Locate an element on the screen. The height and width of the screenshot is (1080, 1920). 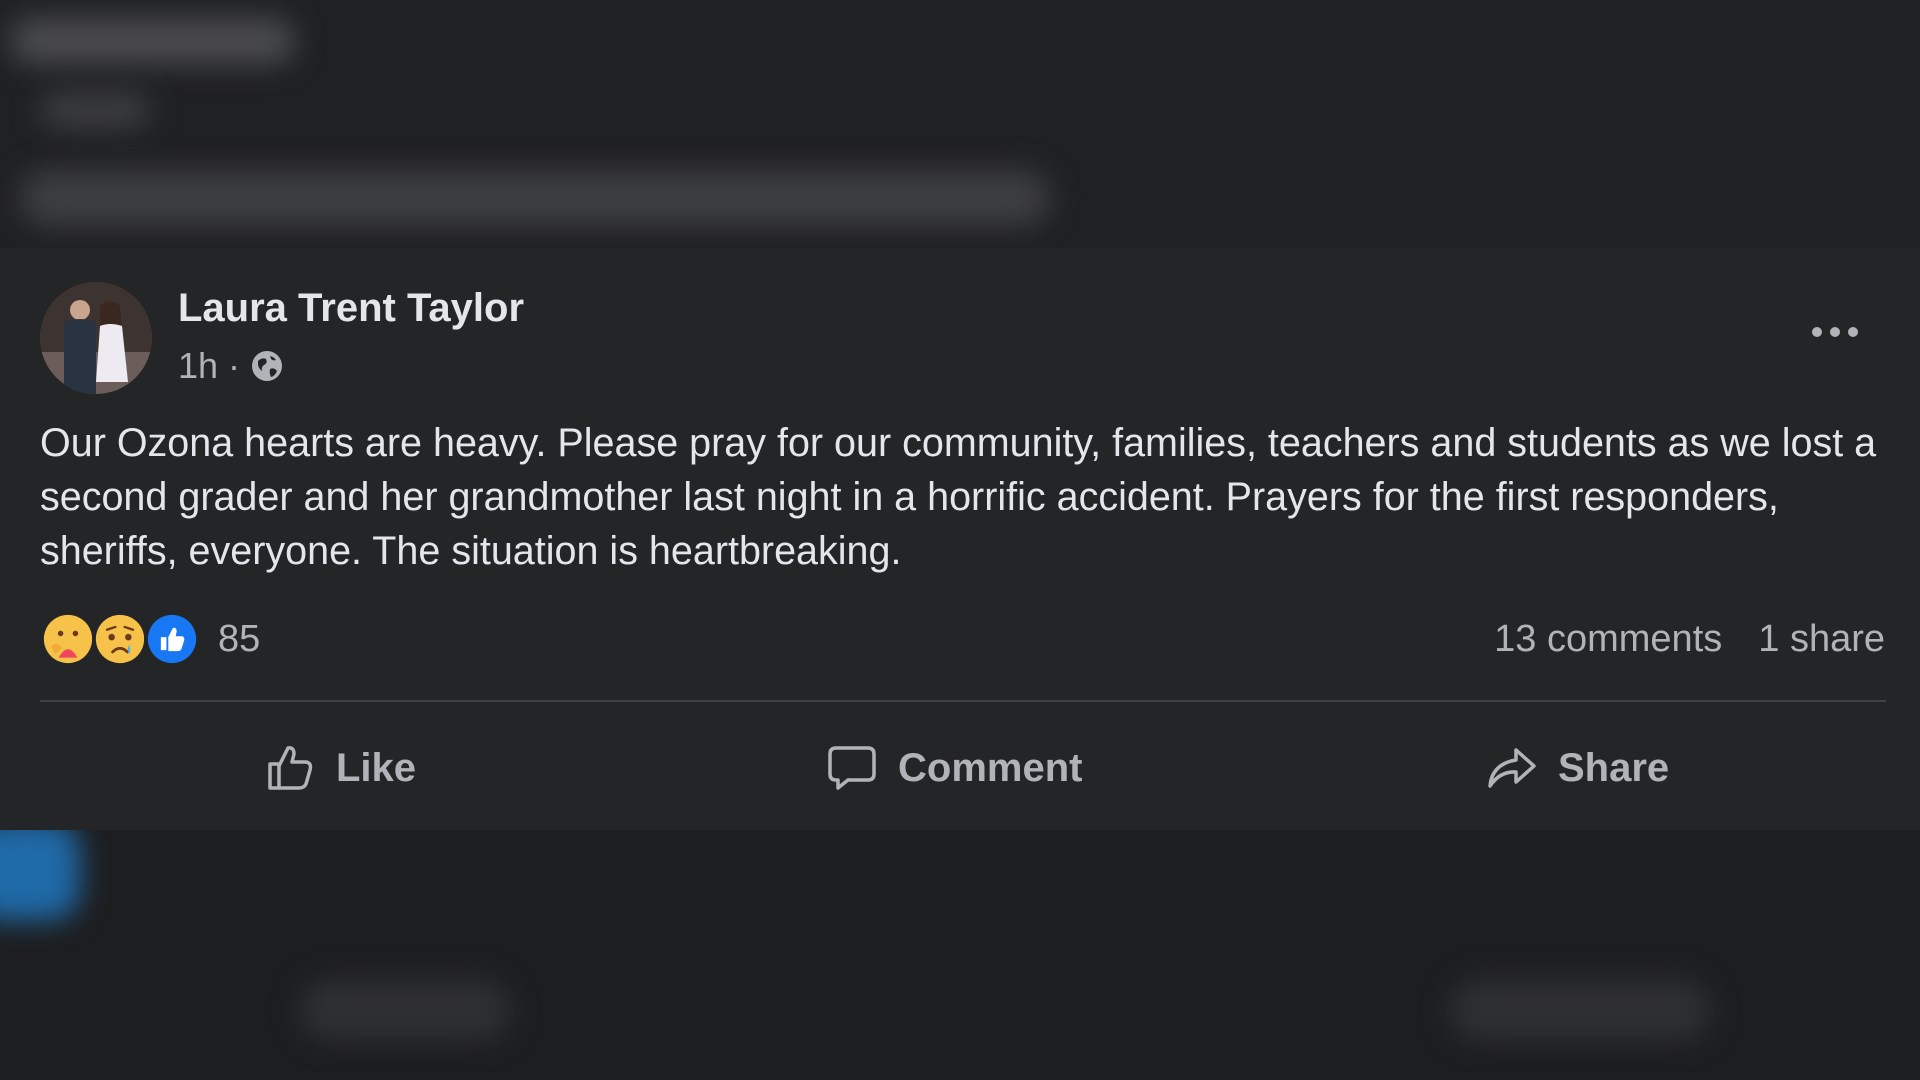
like-icon is located at coordinates (290, 768).